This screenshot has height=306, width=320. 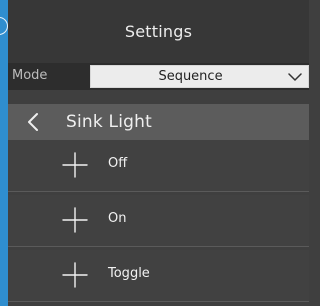 I want to click on page-title: Settings, so click(x=158, y=31).